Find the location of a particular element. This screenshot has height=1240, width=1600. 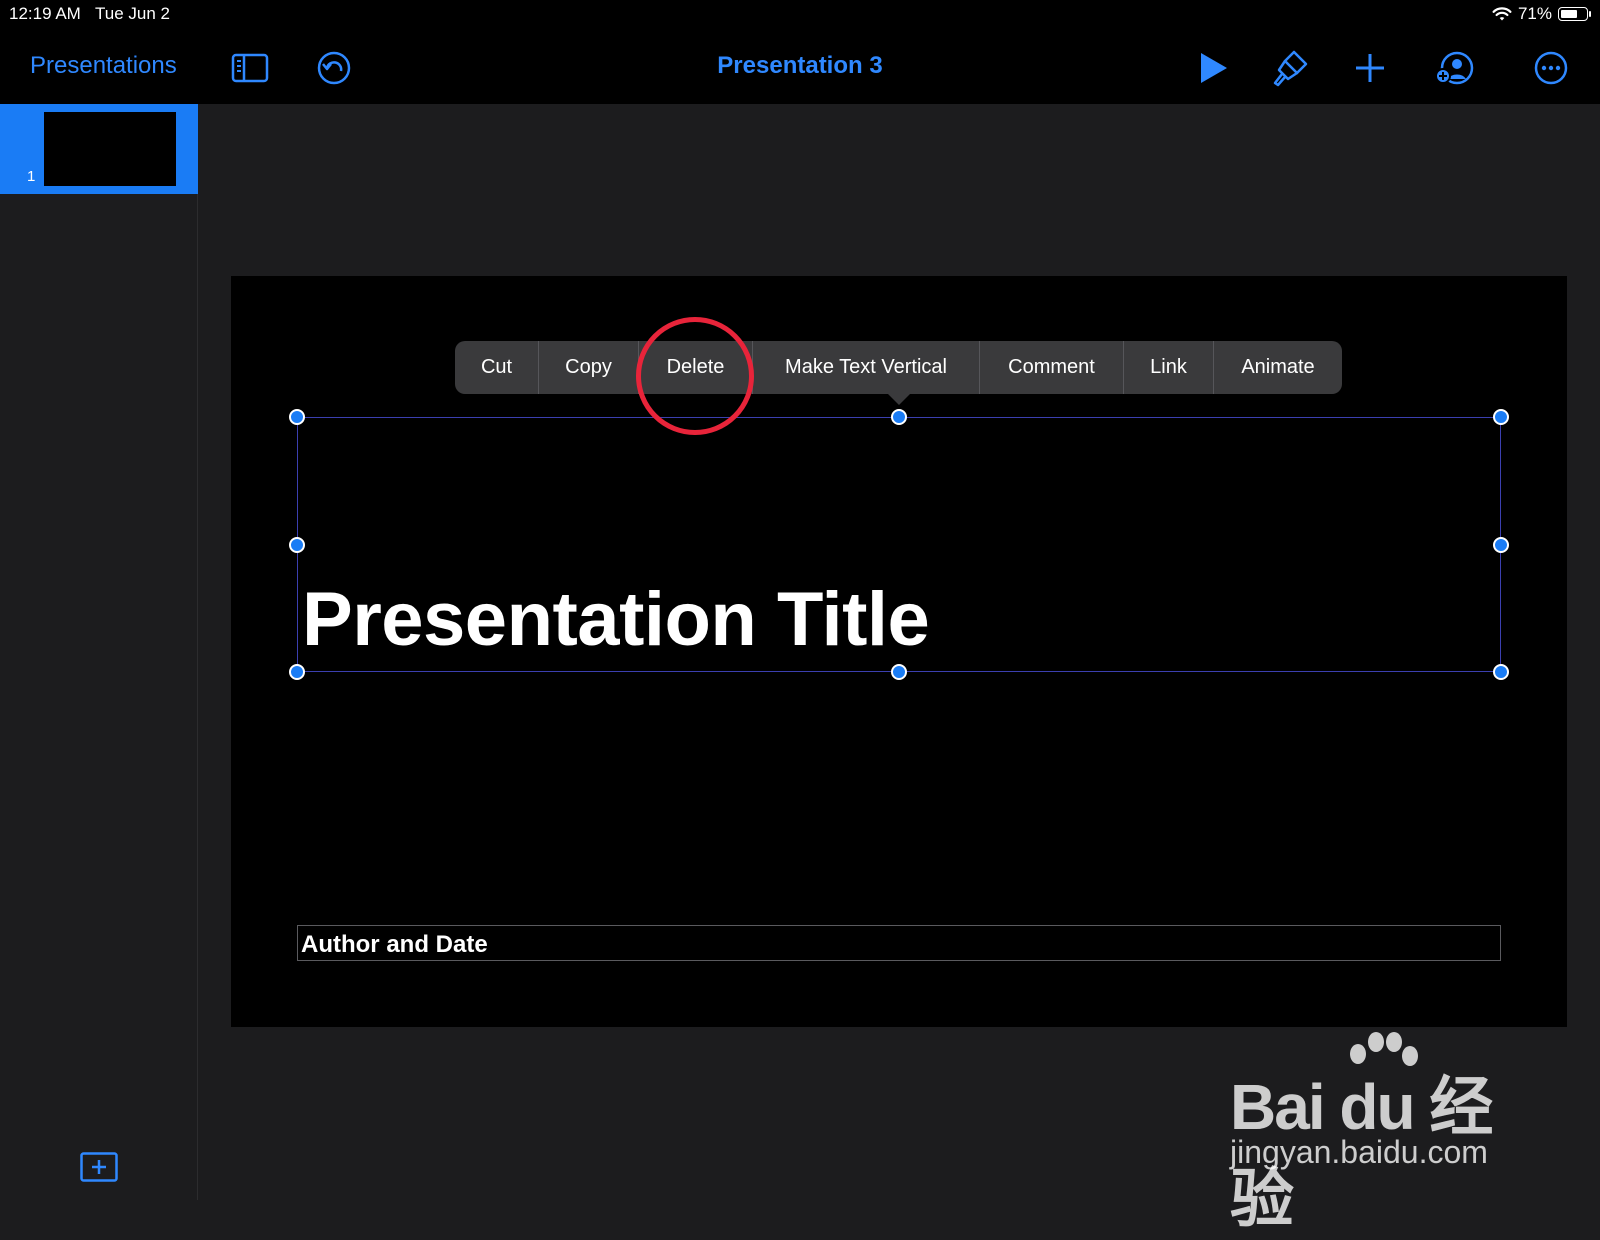

slide-thumbnail-item: 1 is located at coordinates (99, 149).